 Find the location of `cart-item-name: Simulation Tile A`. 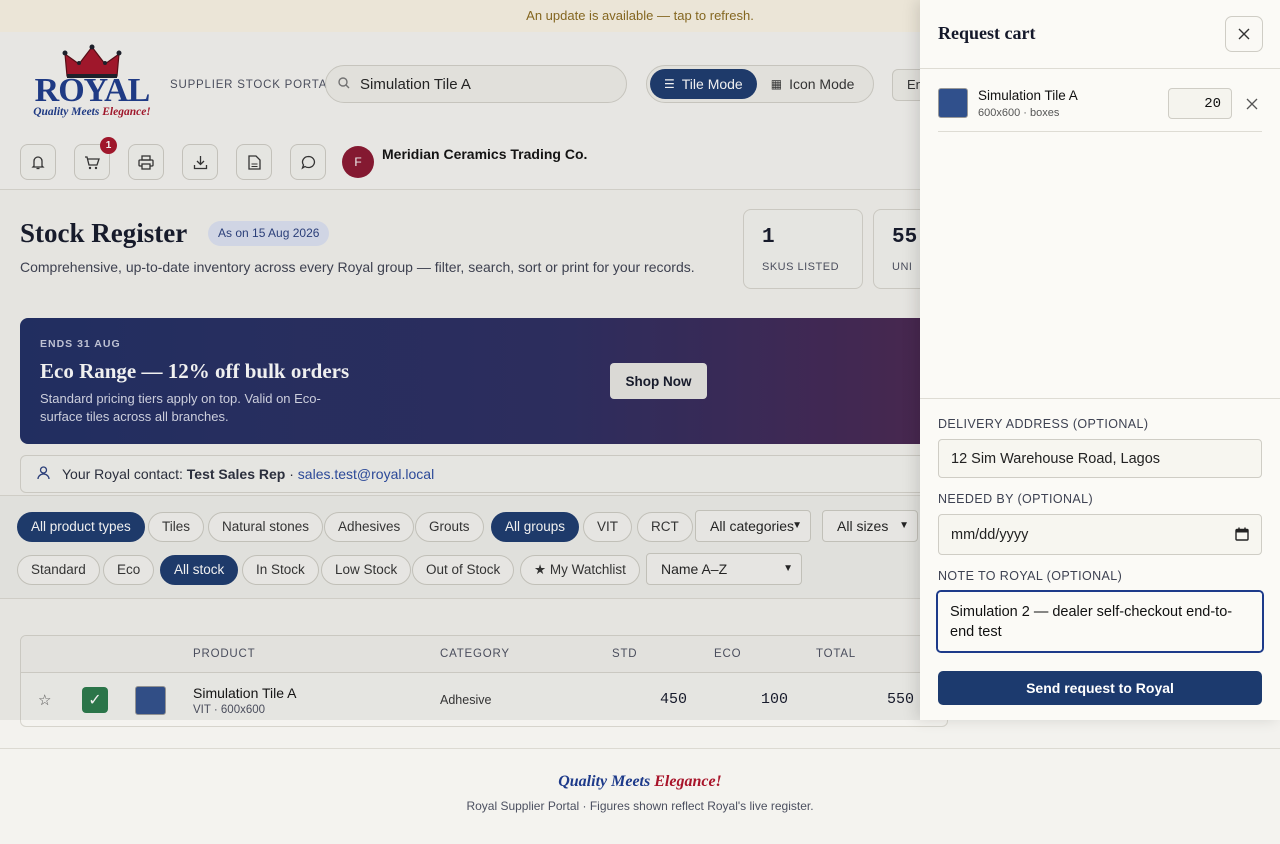

cart-item-name: Simulation Tile A is located at coordinates (1028, 95).